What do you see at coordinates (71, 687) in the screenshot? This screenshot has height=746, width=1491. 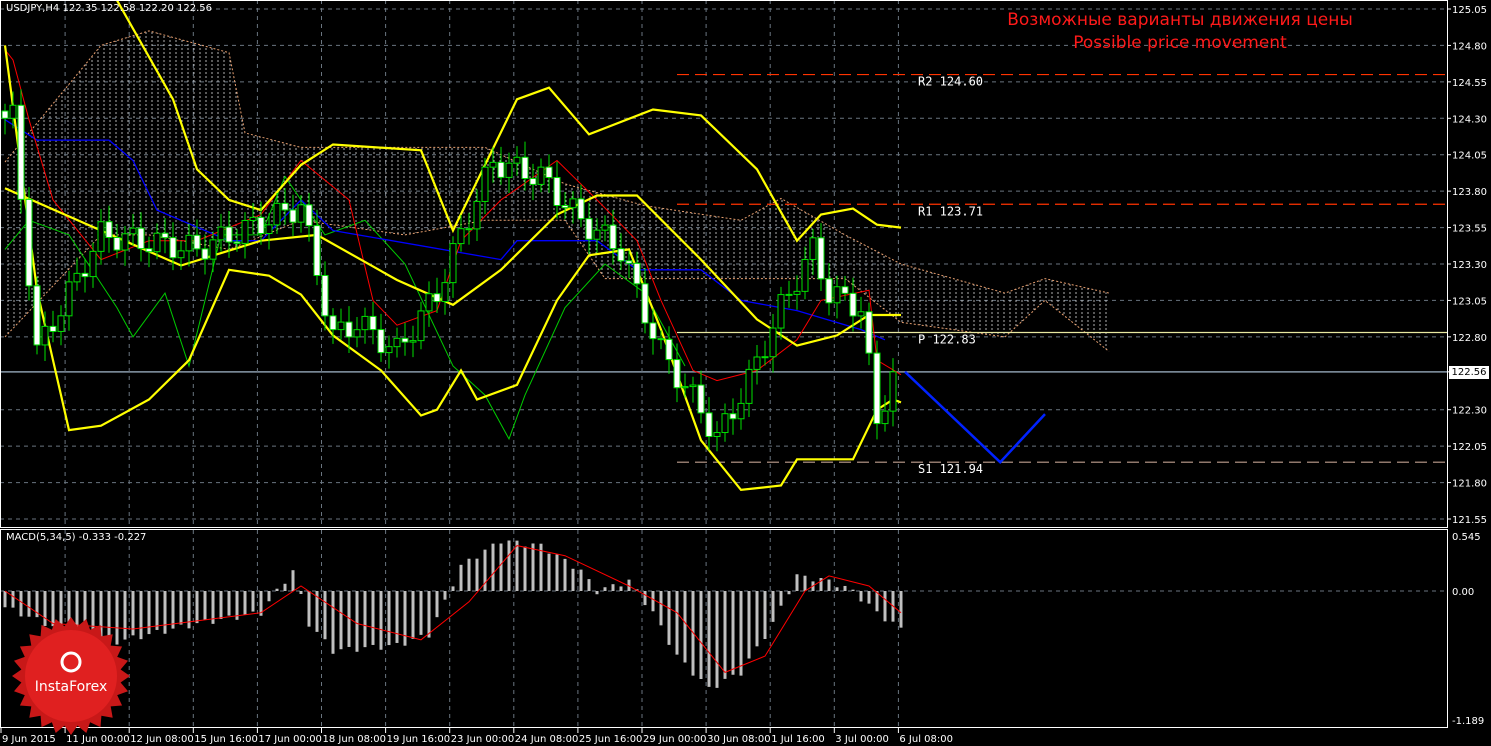 I see `logo-text: InstaForex` at bounding box center [71, 687].